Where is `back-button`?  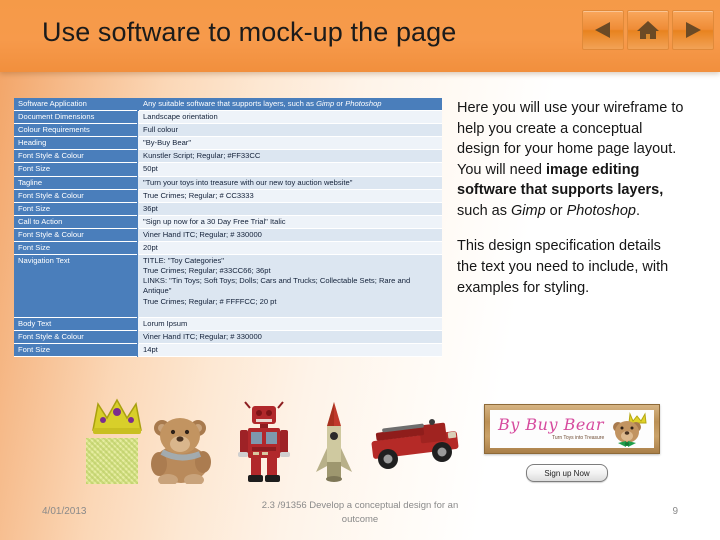
back-button is located at coordinates (603, 30).